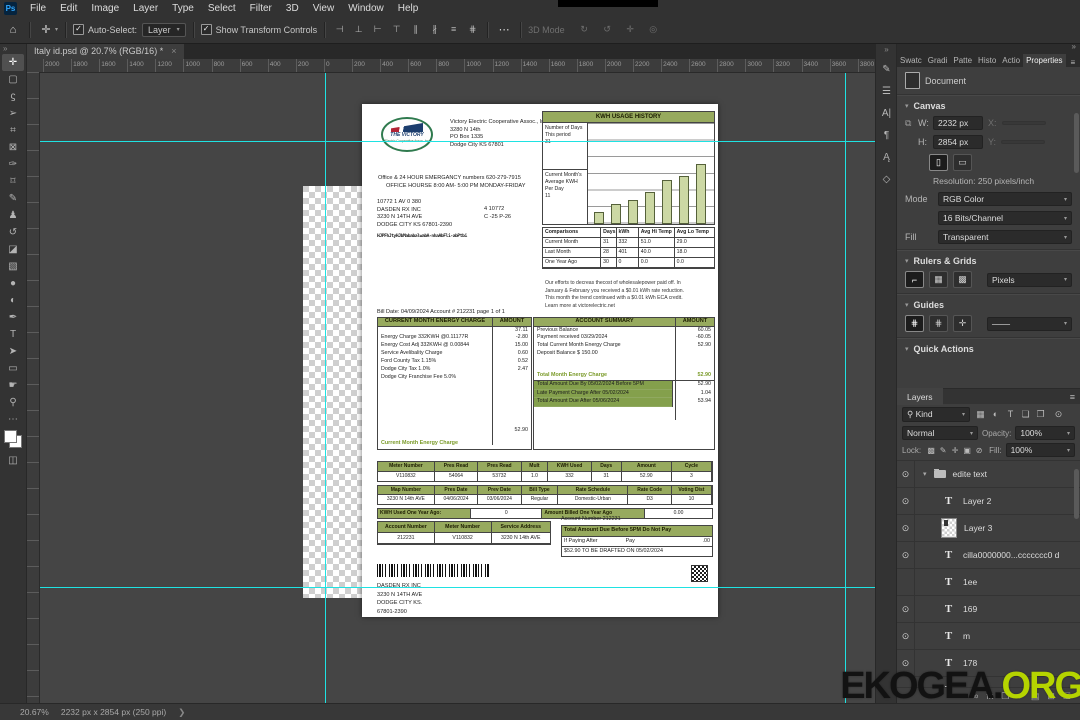  Describe the element at coordinates (13, 419) in the screenshot. I see `more-tools: ⋯` at that location.